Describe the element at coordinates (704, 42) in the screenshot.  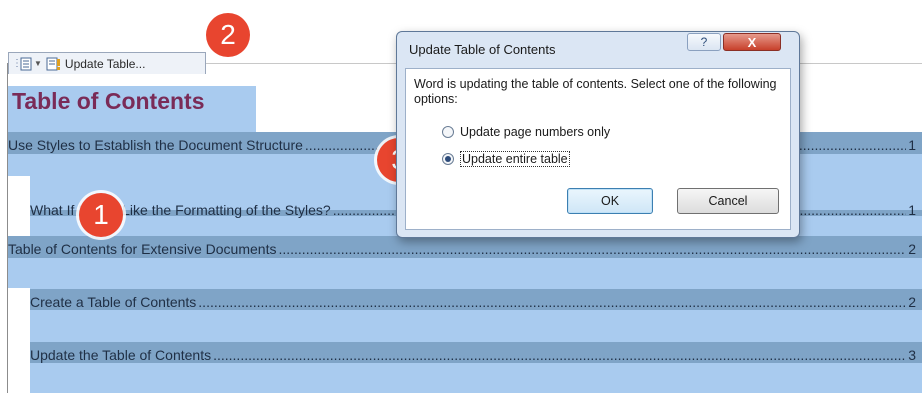
I see `help-button: ?` at that location.